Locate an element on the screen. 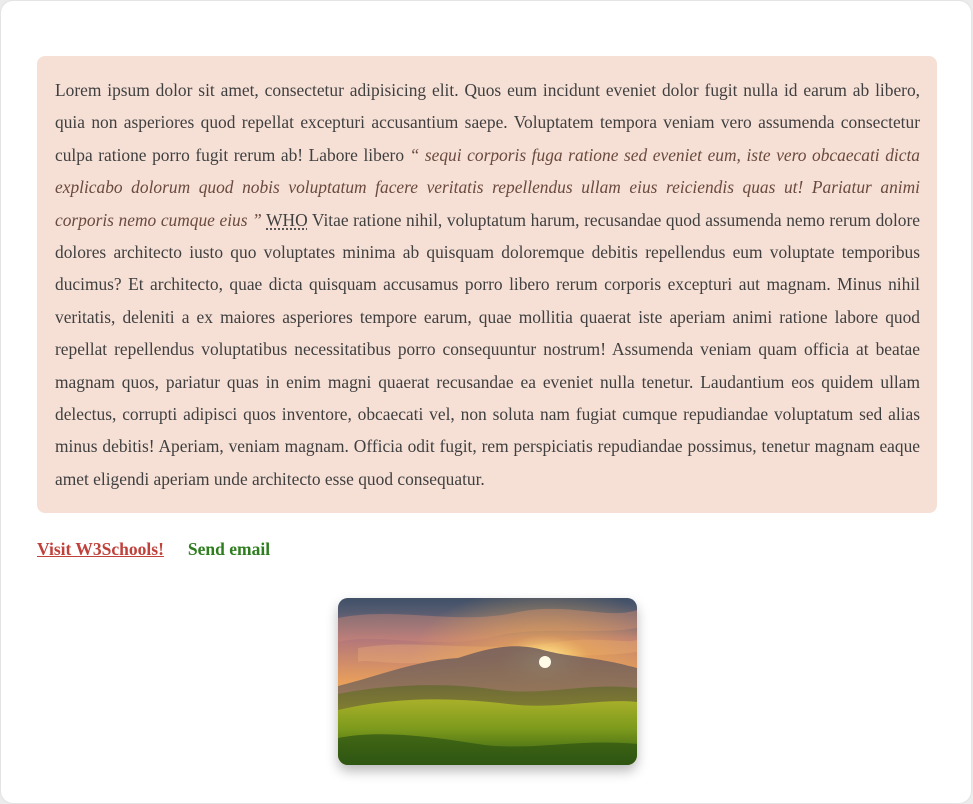 The image size is (973, 804). who-abbreviation: WHO is located at coordinates (287, 219).